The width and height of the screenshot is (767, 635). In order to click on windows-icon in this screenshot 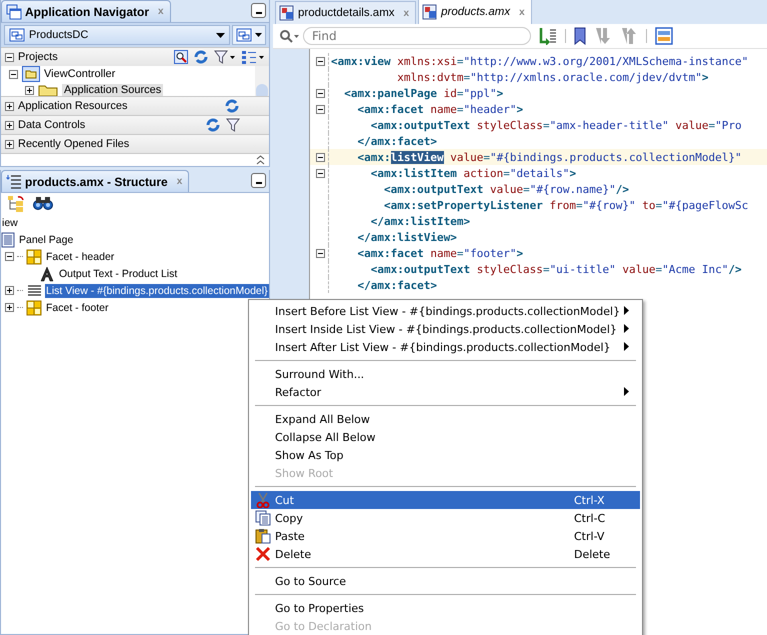, I will do `click(14, 12)`.